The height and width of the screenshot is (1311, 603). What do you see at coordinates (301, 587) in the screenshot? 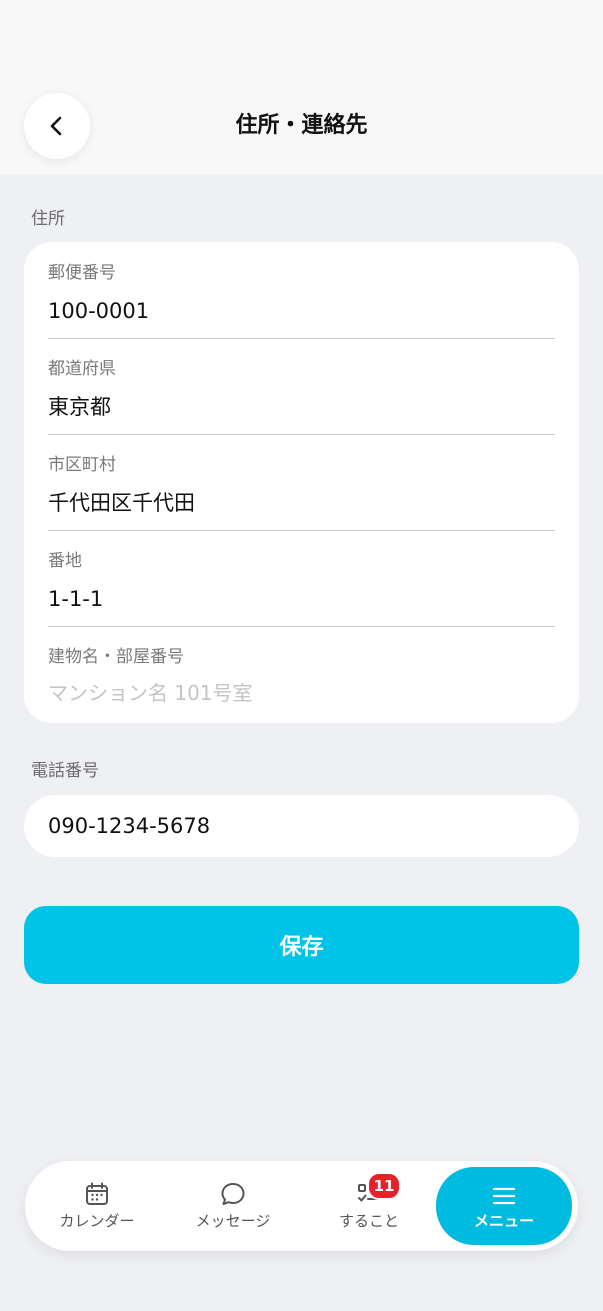
I see `street-field: 番地 1-1-1` at bounding box center [301, 587].